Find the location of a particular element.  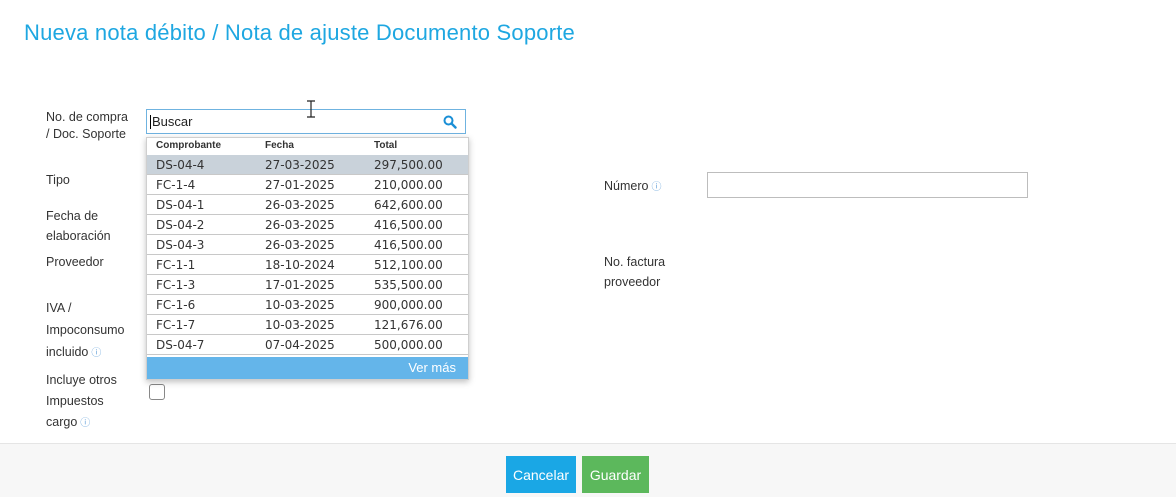

row-fecha: 27-03-2025 is located at coordinates (300, 165).